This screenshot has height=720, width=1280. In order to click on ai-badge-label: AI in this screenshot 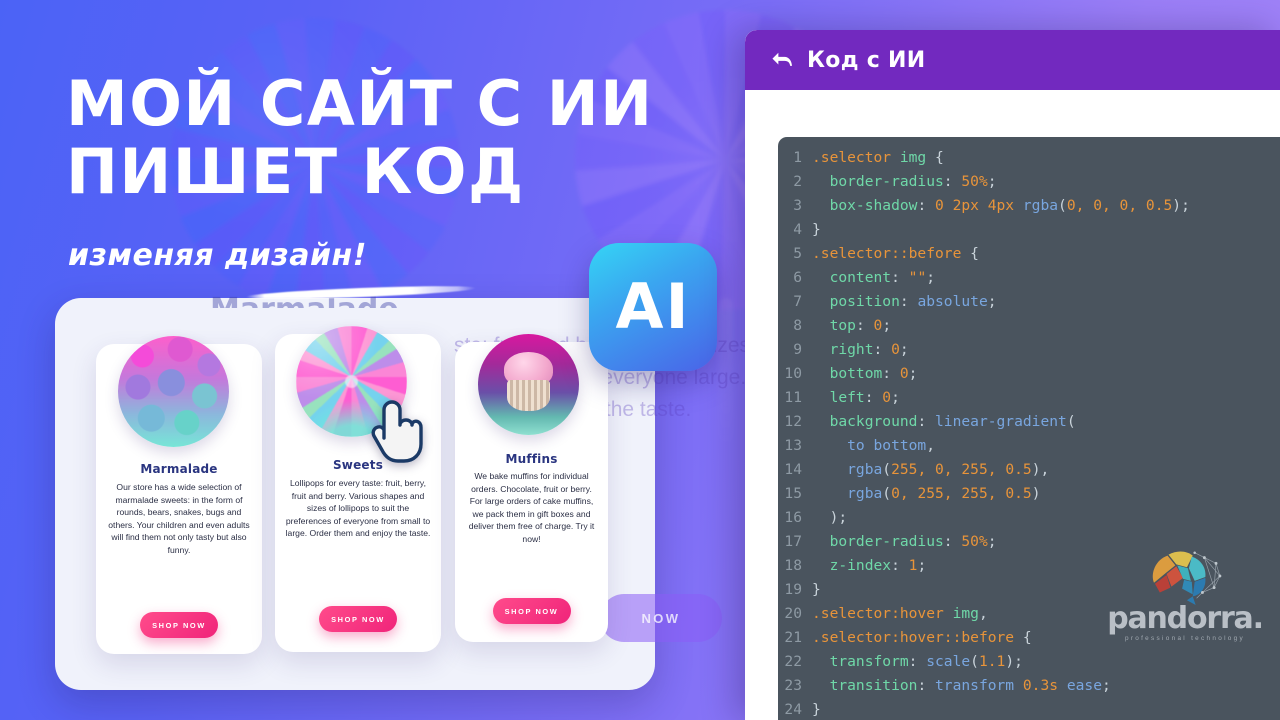, I will do `click(653, 306)`.